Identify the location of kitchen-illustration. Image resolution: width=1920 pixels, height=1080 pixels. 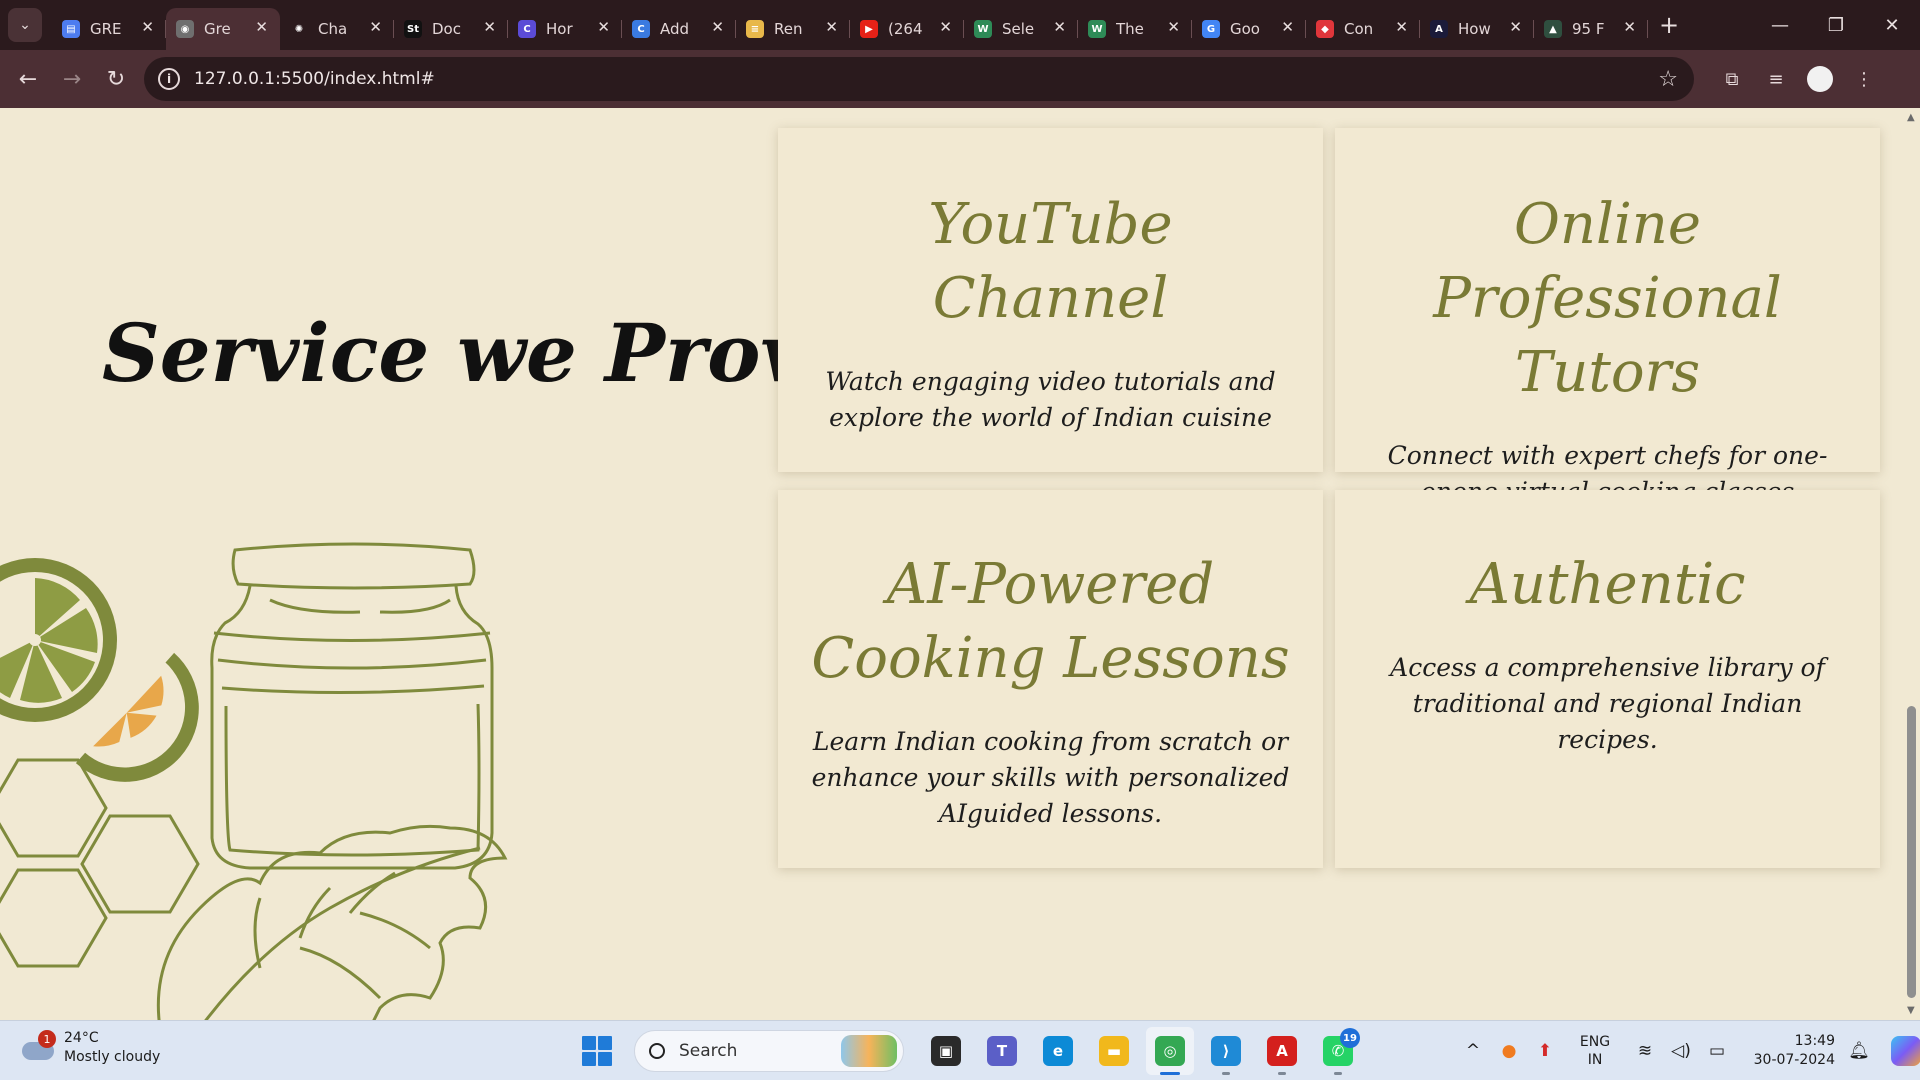
(254, 781).